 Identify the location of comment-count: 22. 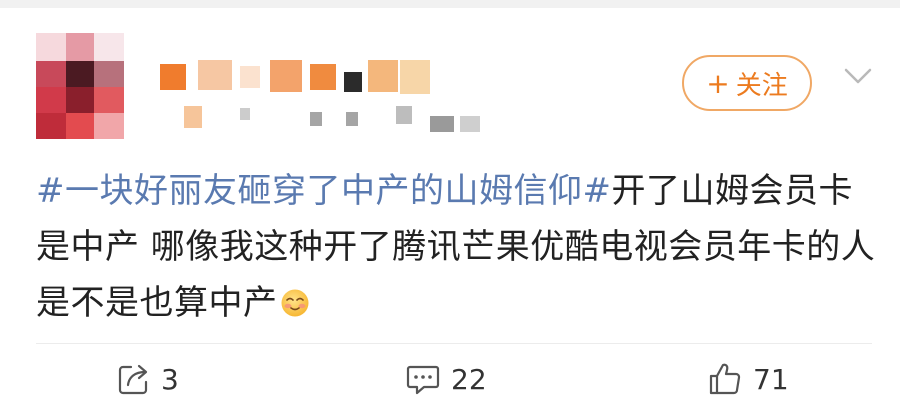
(469, 379).